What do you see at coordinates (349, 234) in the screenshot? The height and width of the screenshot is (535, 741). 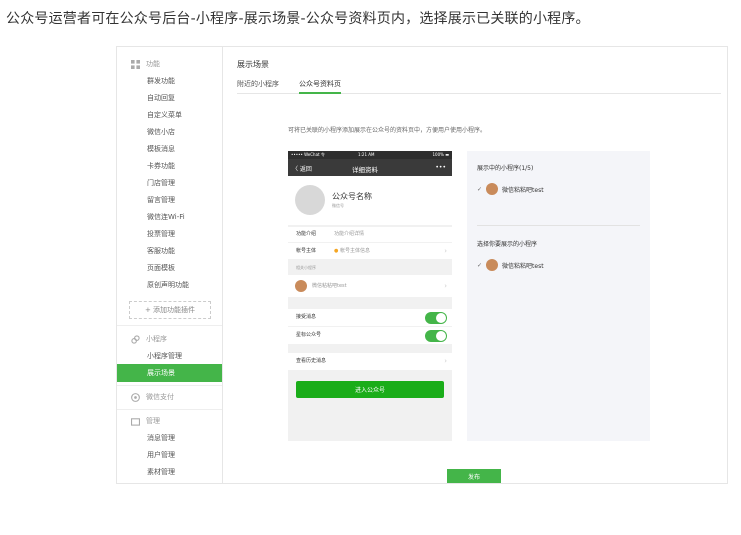 I see `intro-value: 功能介绍详情` at bounding box center [349, 234].